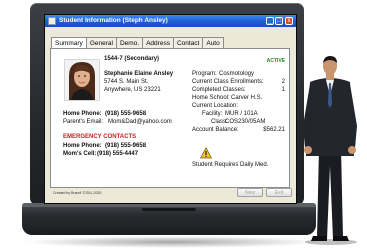 The width and height of the screenshot is (367, 251). I want to click on parent-email-value: Mom&Dad@yahoo.com, so click(140, 122).